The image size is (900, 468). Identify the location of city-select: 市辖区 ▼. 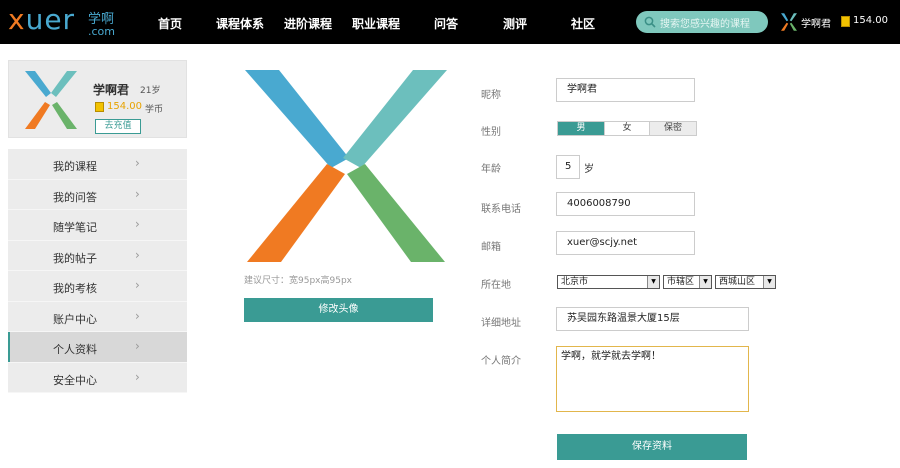
(687, 282).